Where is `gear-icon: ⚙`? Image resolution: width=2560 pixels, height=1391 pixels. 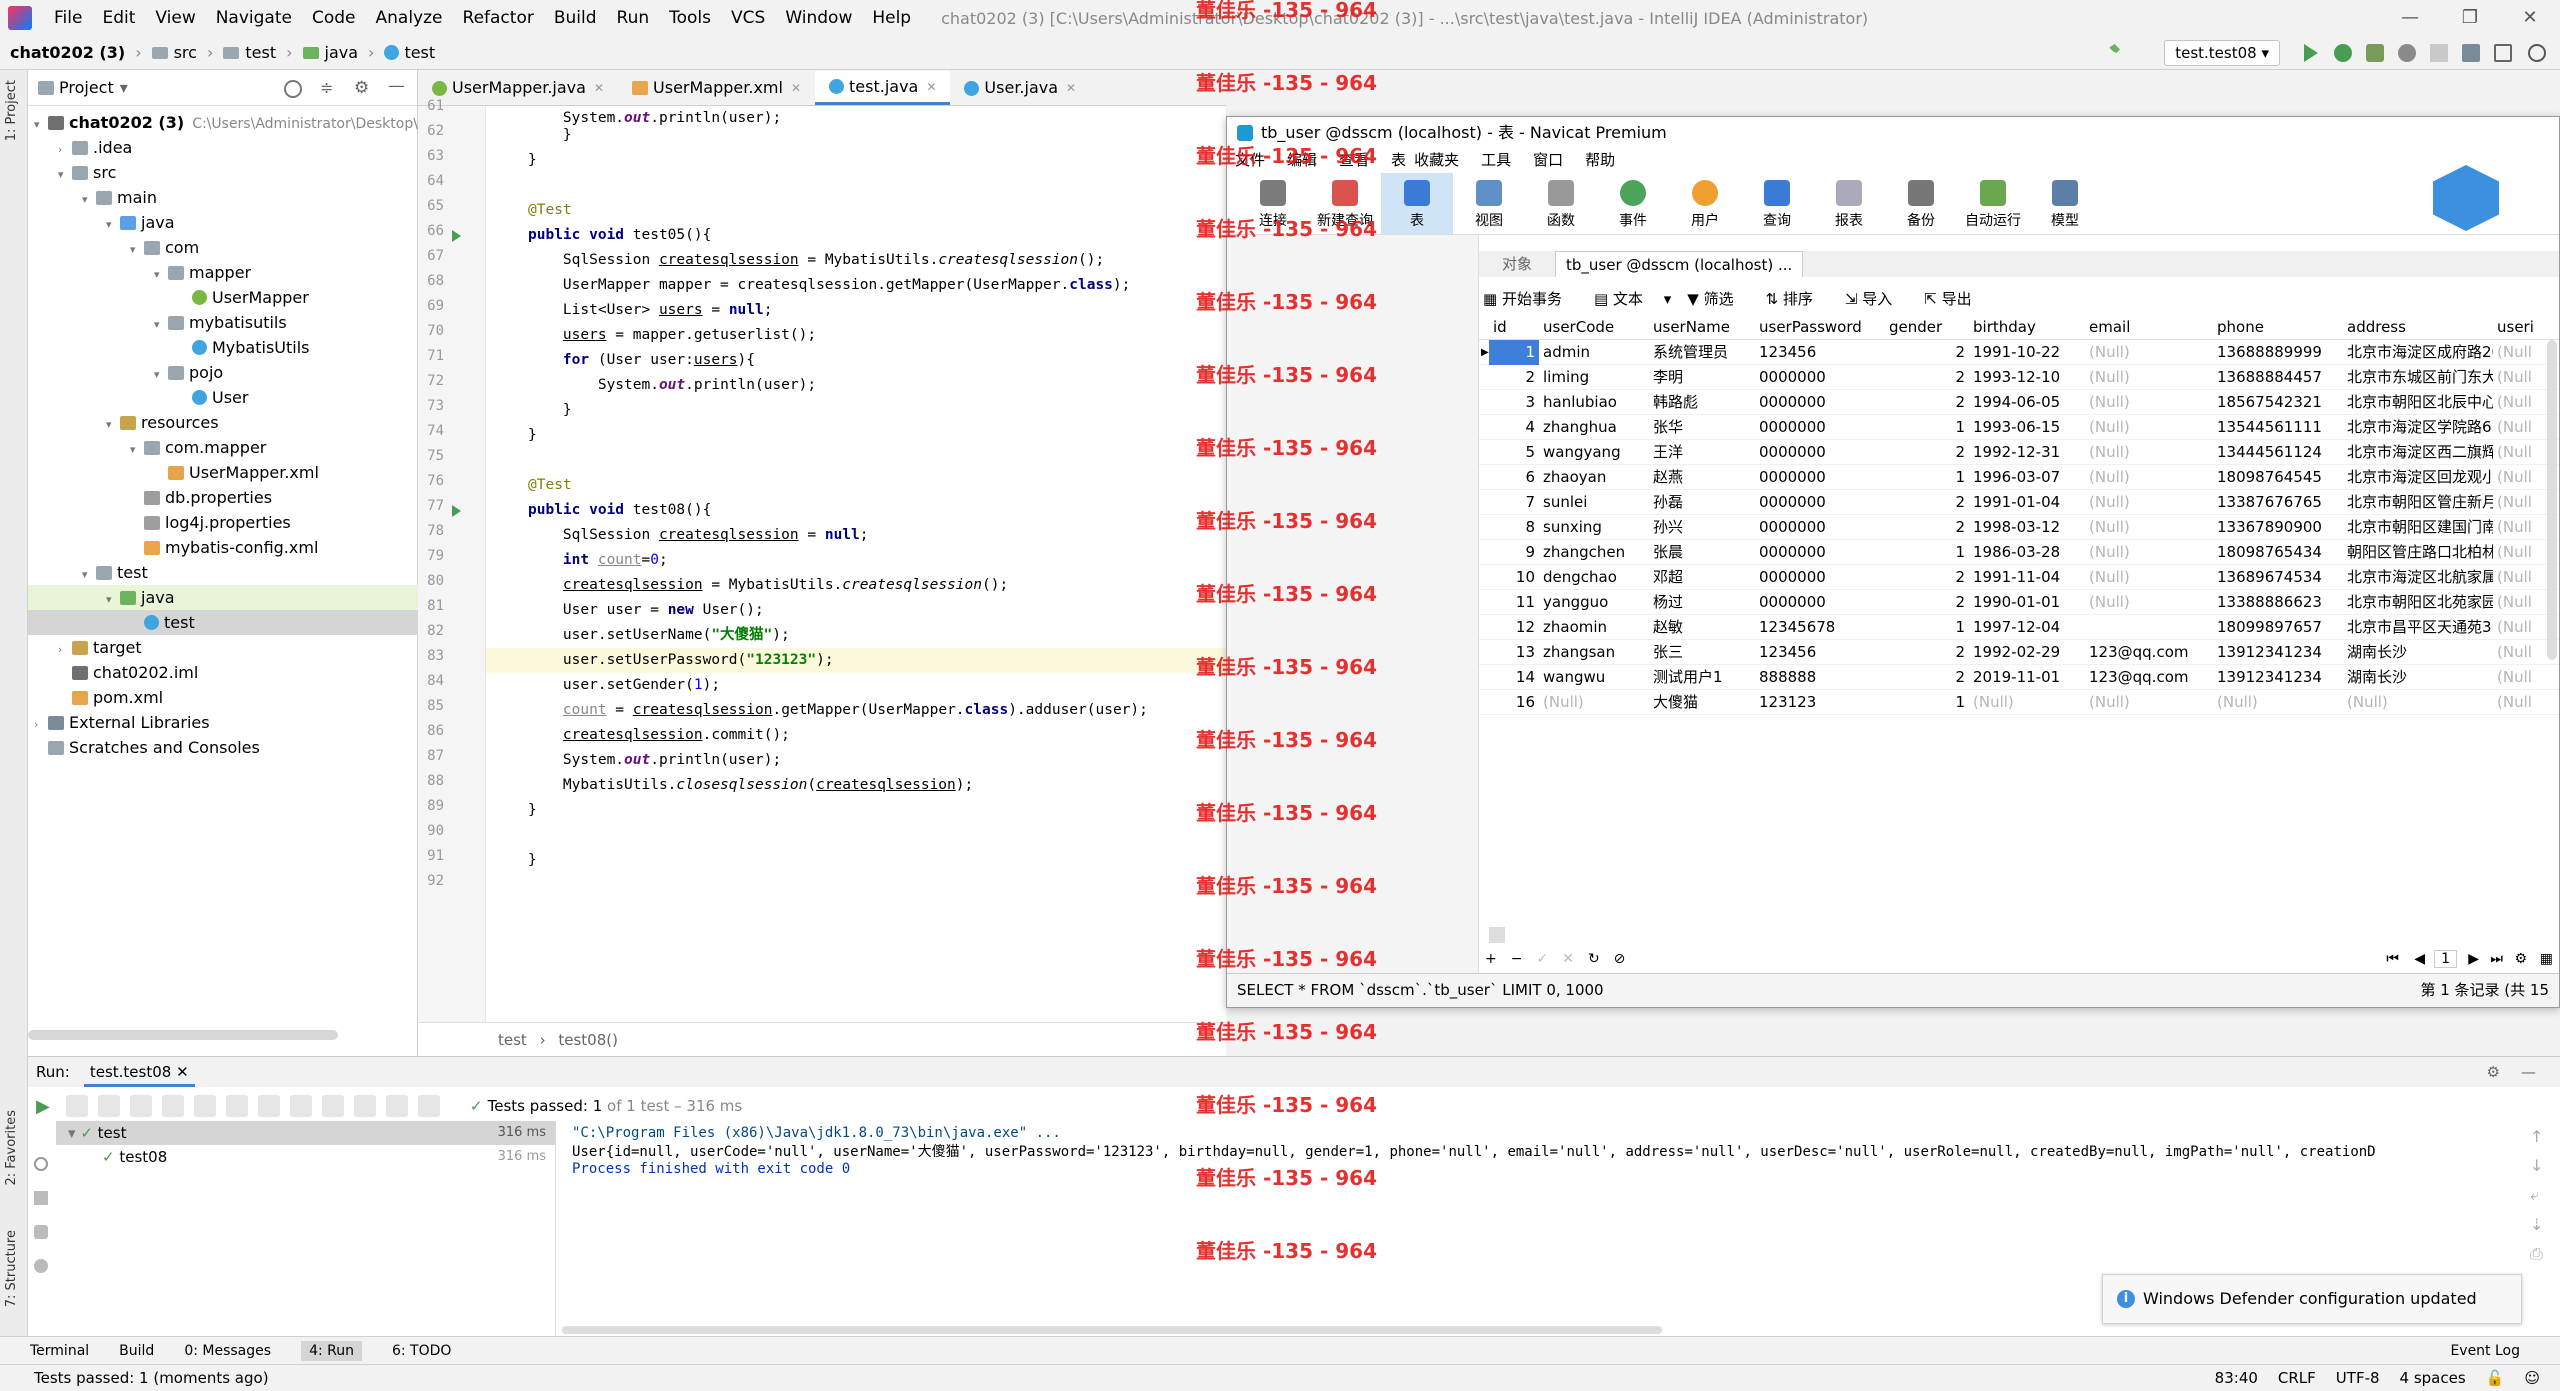 gear-icon: ⚙ is located at coordinates (361, 88).